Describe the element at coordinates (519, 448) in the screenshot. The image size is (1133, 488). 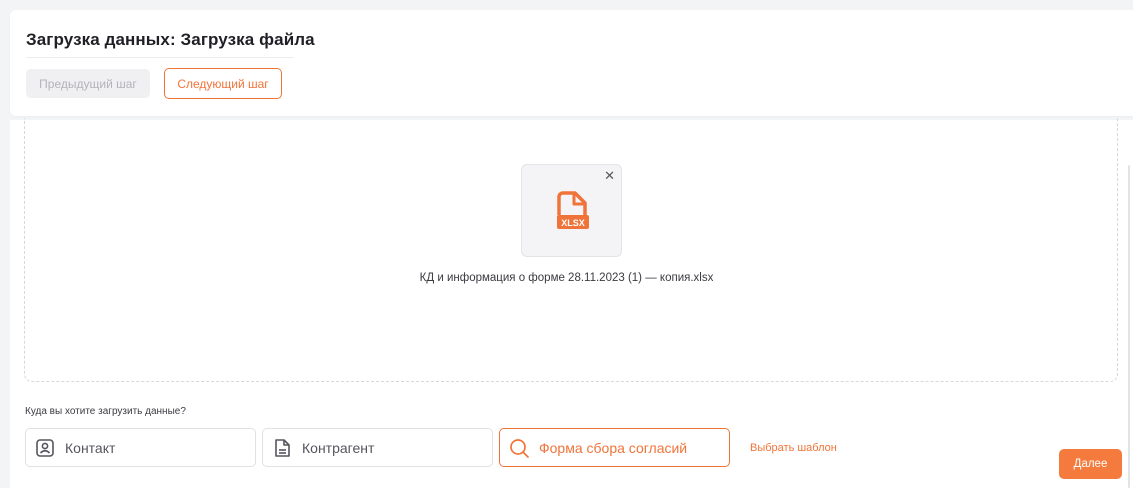
I see `search-icon` at that location.